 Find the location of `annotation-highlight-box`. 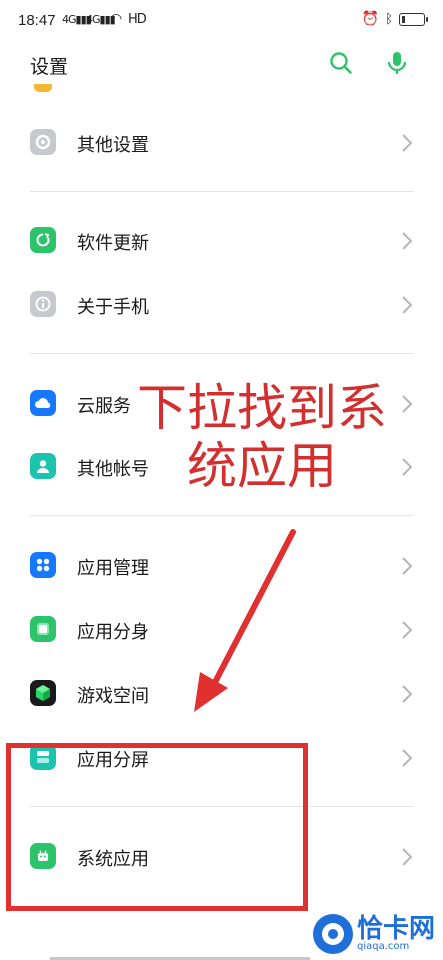

annotation-highlight-box is located at coordinates (157, 827).